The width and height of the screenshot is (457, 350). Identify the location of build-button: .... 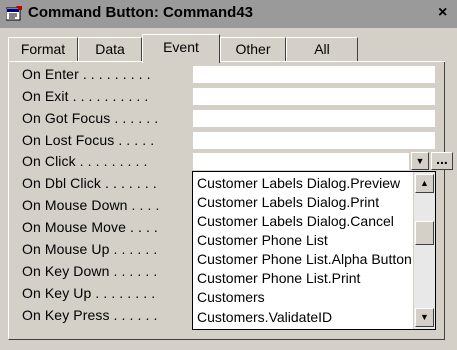
(442, 161).